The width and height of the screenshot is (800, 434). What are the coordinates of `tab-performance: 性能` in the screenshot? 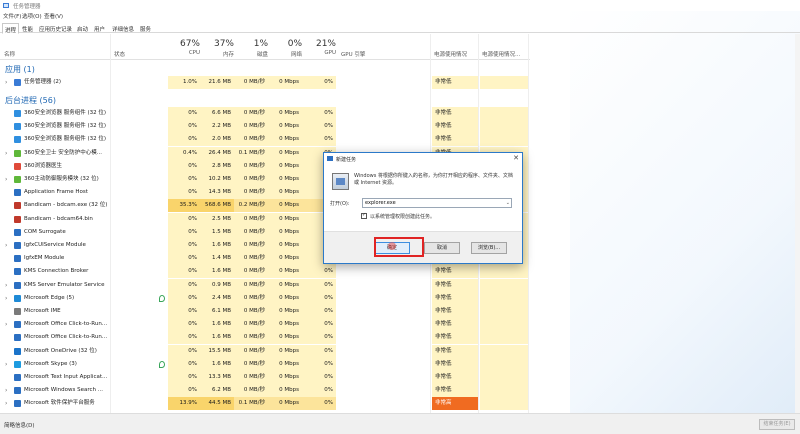 It's located at (27, 28).